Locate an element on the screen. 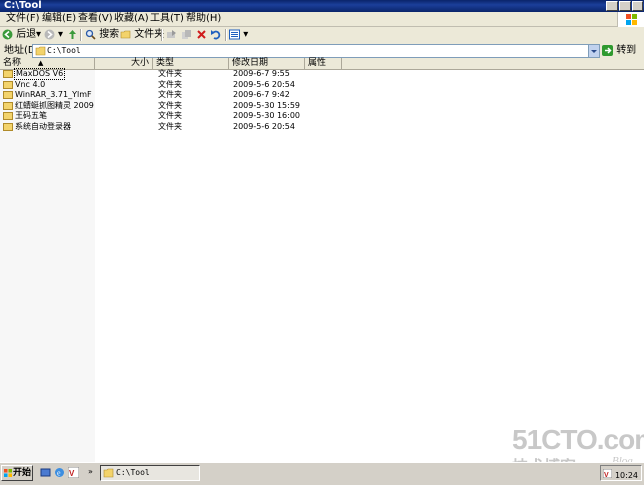 Image resolution: width=644 pixels, height=485 pixels. taskbar-item-explorer: C:\Tool is located at coordinates (150, 473).